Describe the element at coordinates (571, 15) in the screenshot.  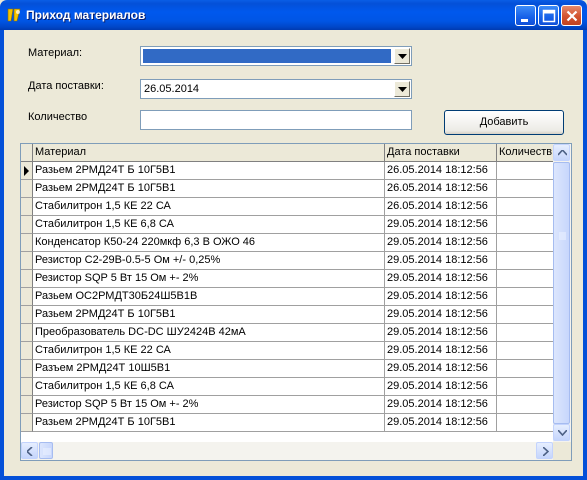
I see `close-button` at that location.